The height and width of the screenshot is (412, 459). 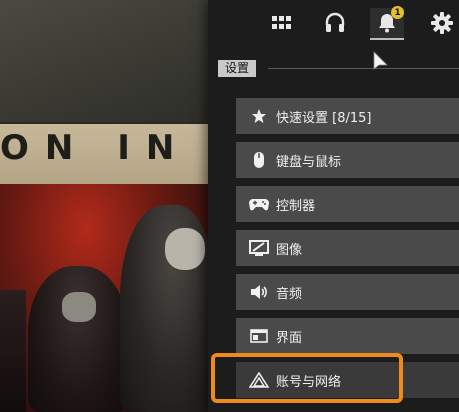 I want to click on menu-item-interface: 界面, so click(x=347, y=336).